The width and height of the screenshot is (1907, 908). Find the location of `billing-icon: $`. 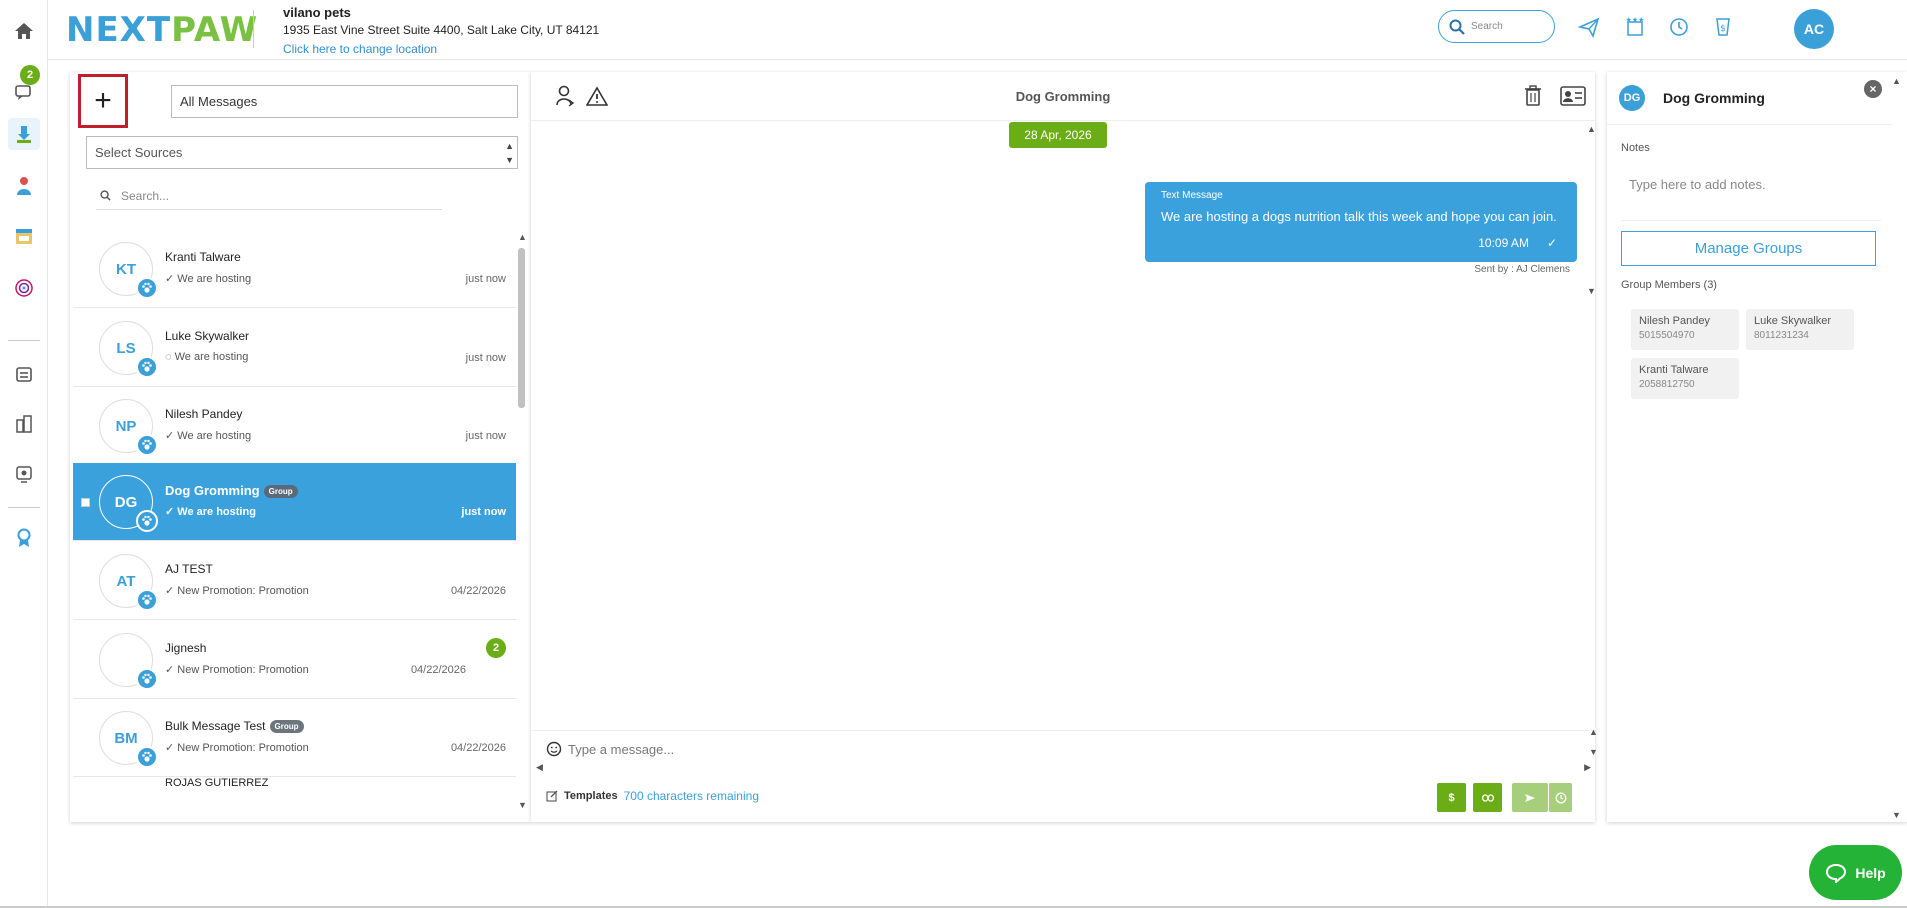

billing-icon: $ is located at coordinates (1723, 27).